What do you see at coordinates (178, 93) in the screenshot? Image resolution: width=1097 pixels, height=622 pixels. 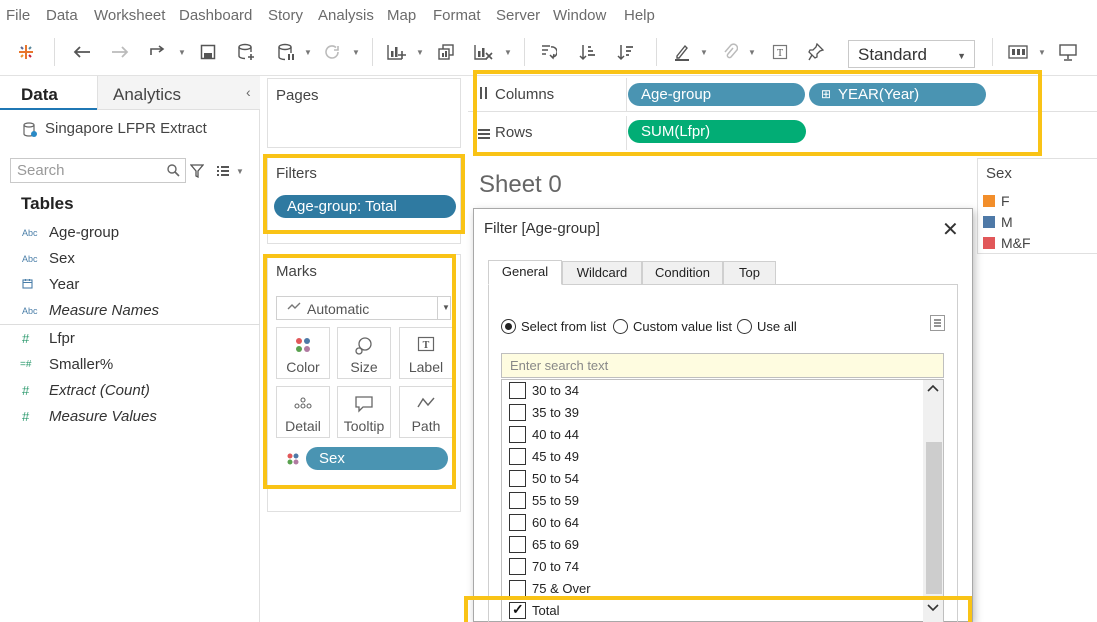 I see `tab-analytics: Analytics ‹` at bounding box center [178, 93].